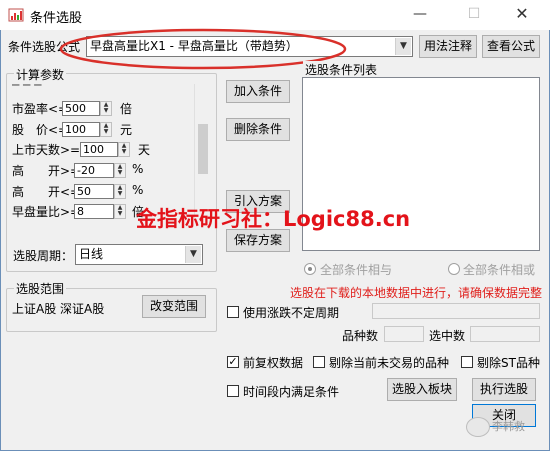 Image resolution: width=550 pixels, height=451 pixels. Describe the element at coordinates (58, 309) in the screenshot. I see `scope-value: 上证A股 深证A股` at that location.